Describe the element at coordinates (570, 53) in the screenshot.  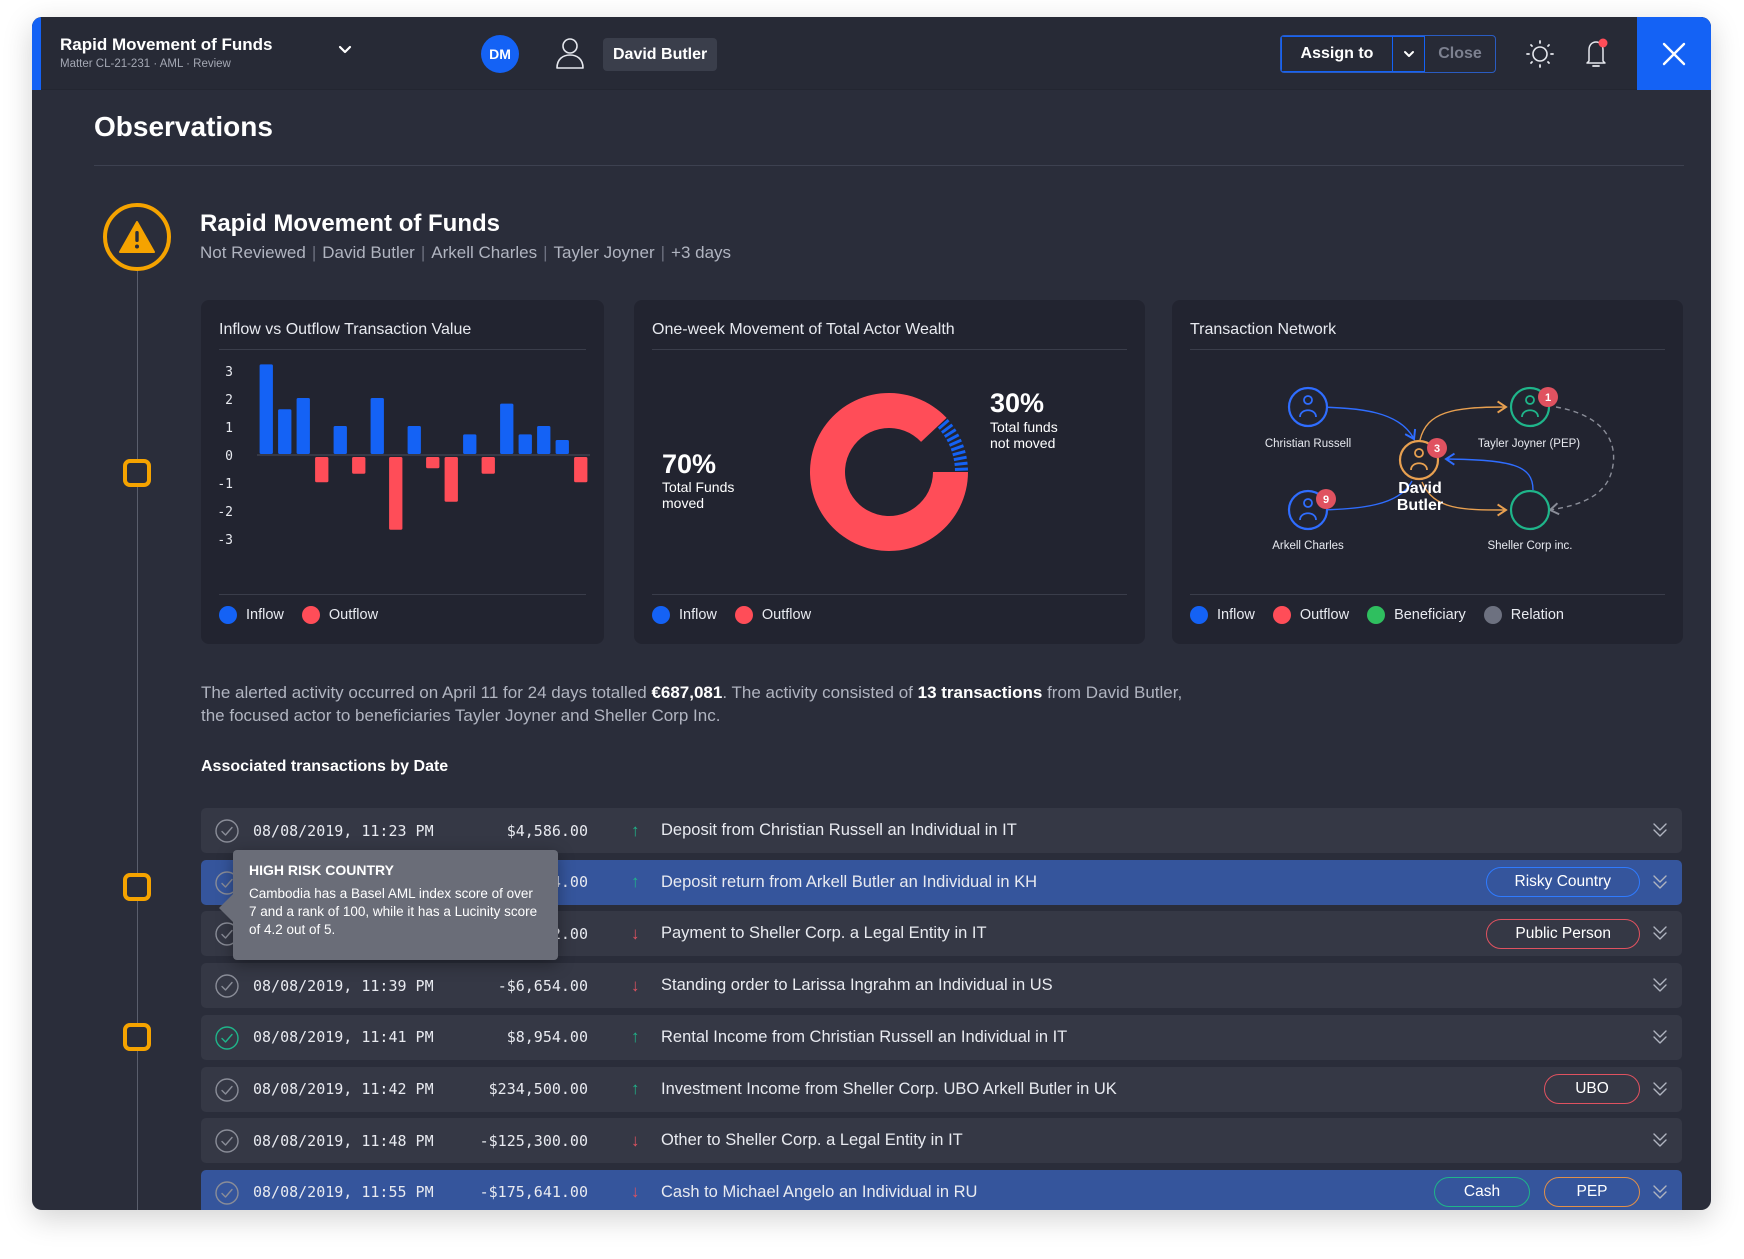
I see `user-icon` at that location.